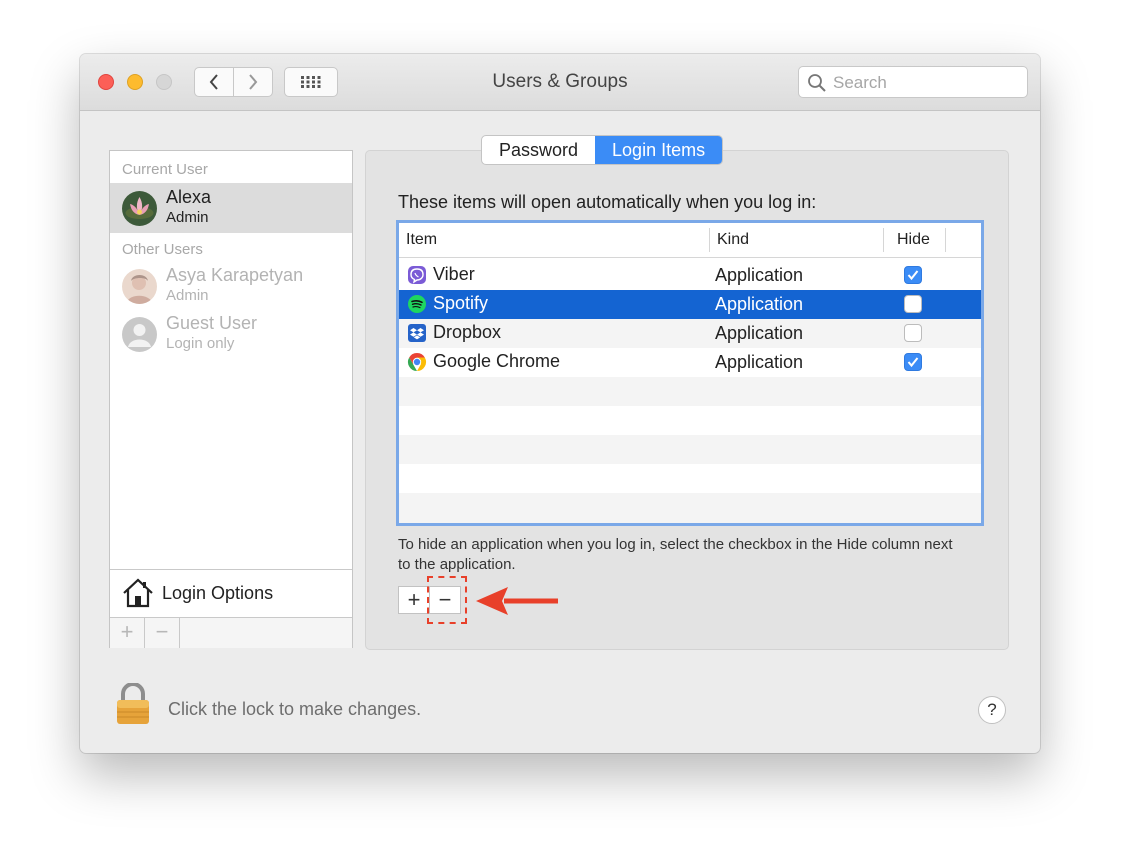  Describe the element at coordinates (733, 240) in the screenshot. I see `column-header-kind: Kind` at that location.